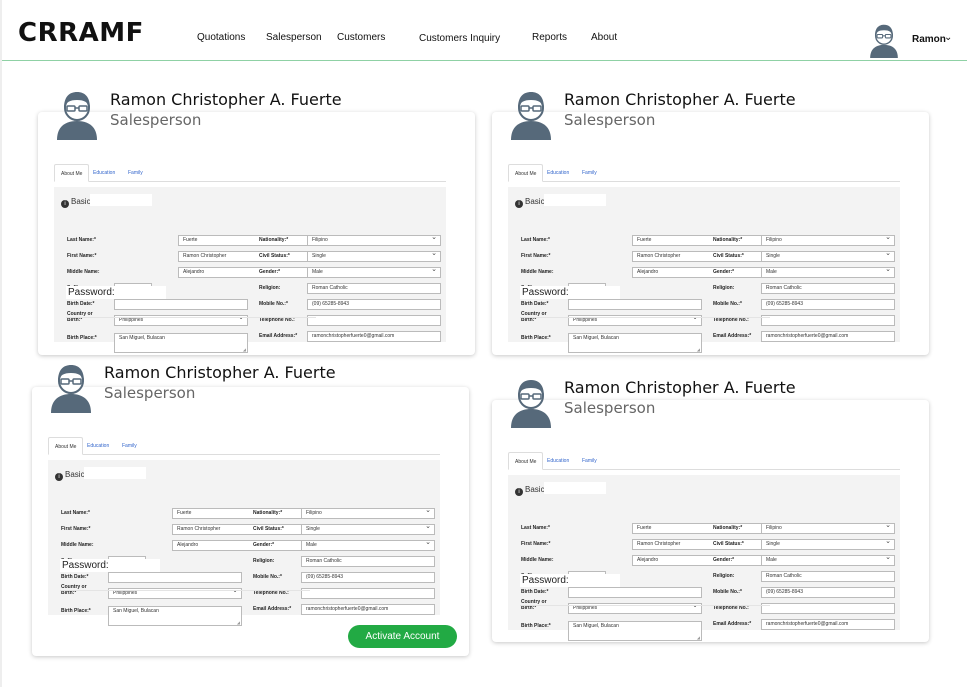 The image size is (967, 687). What do you see at coordinates (549, 37) in the screenshot?
I see `nav-reports: Reports` at bounding box center [549, 37].